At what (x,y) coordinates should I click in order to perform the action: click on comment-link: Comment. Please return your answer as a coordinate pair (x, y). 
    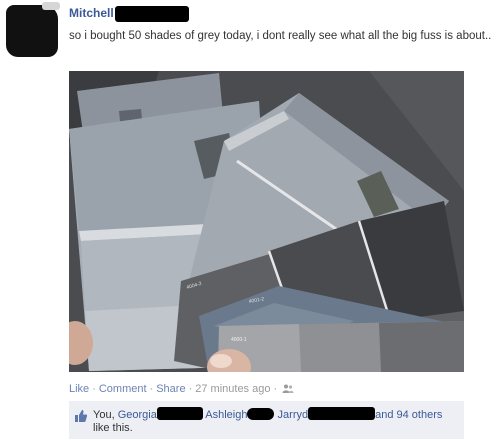
    Looking at the image, I should click on (123, 389).